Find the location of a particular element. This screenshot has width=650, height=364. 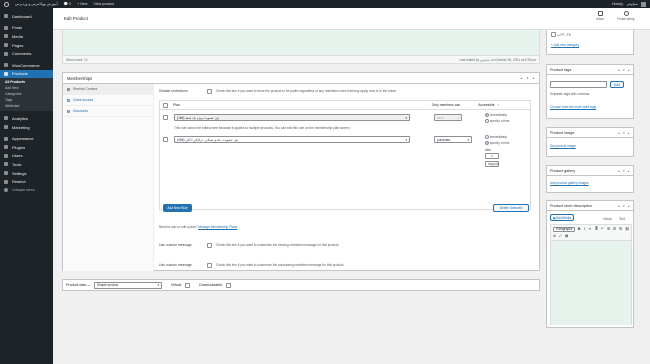

tag-icon is located at coordinates (68, 111).